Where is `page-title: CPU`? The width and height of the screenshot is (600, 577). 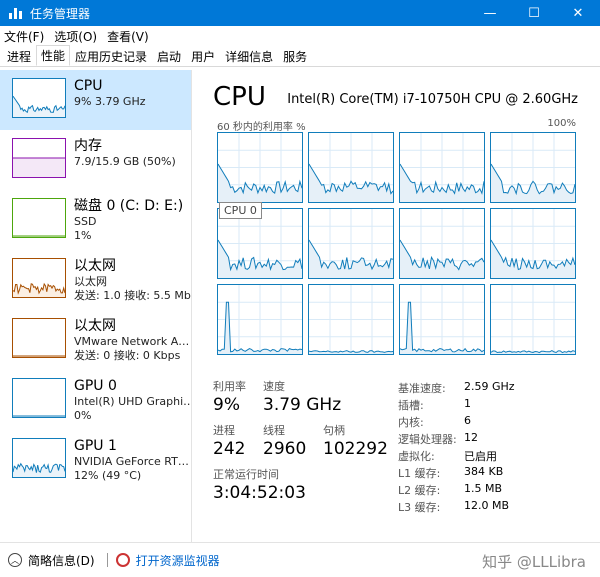 page-title: CPU is located at coordinates (239, 97).